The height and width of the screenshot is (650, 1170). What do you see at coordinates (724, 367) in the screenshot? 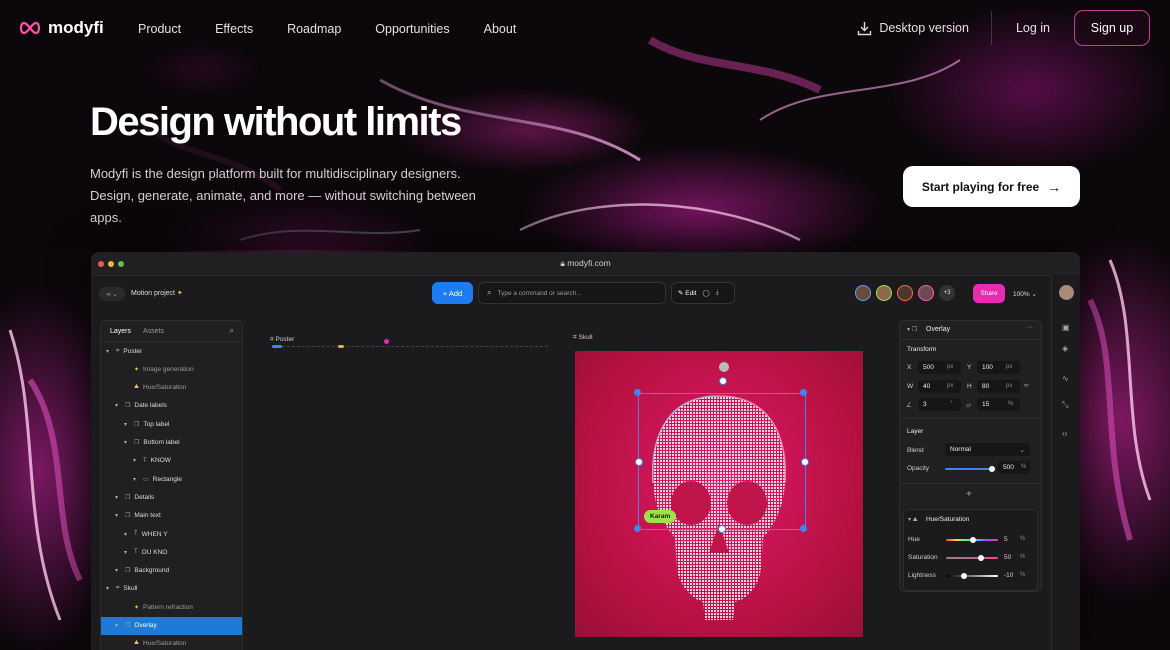
I see `rotation-handle` at bounding box center [724, 367].